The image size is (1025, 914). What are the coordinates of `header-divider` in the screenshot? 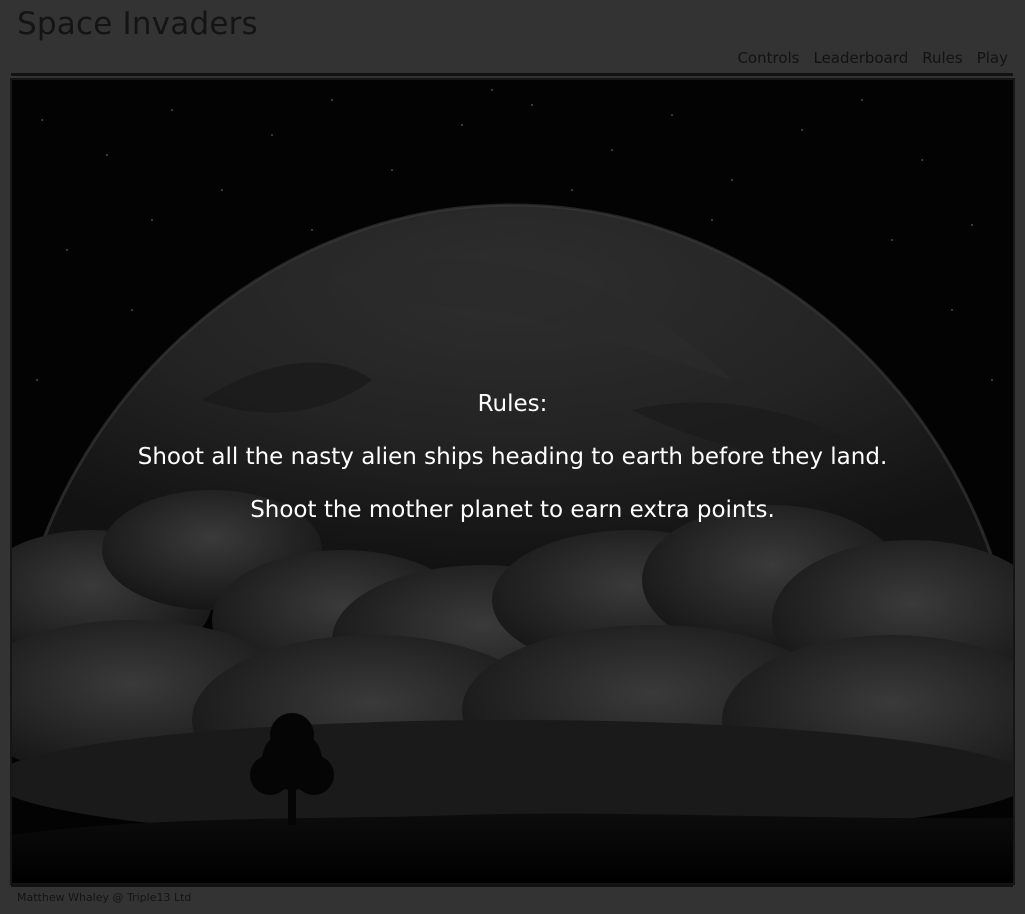 It's located at (512, 74).